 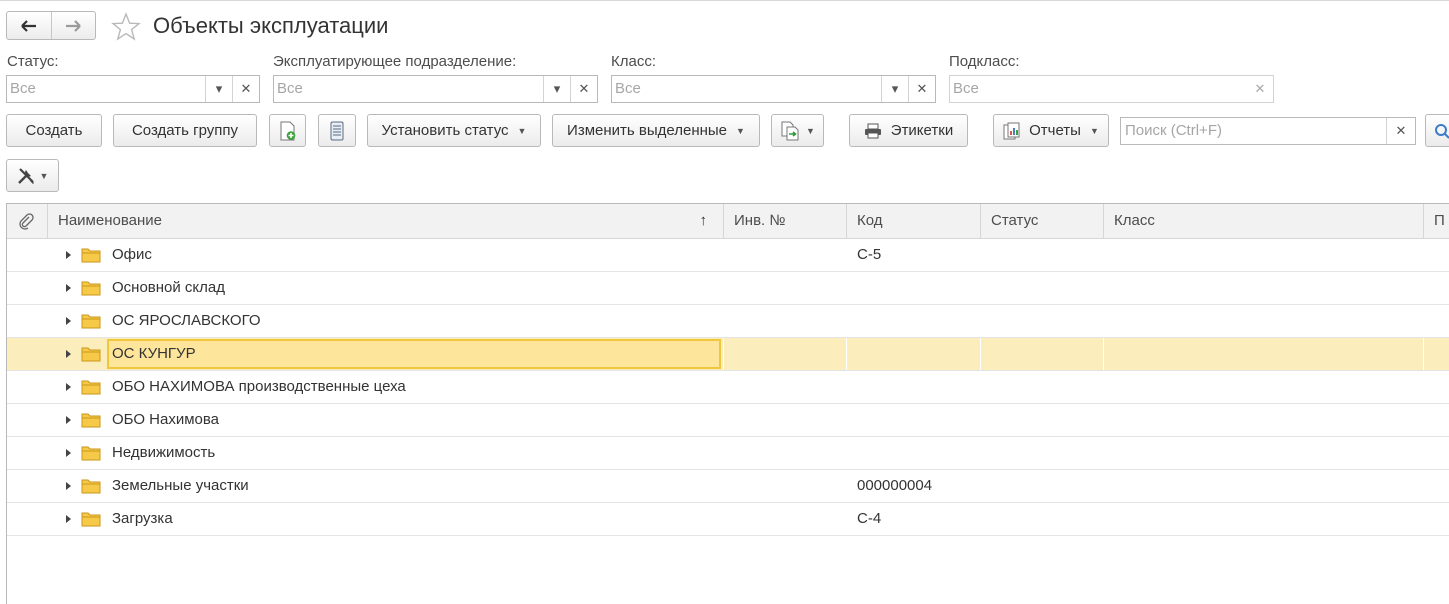 I want to click on class-filter-label: Класс:, so click(x=633, y=61).